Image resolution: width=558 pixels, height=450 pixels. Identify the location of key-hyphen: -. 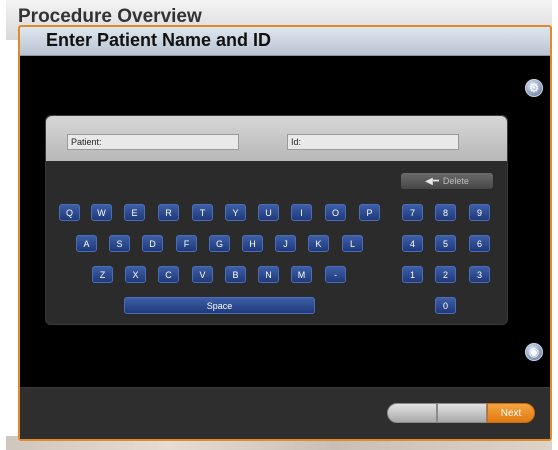
(335, 274).